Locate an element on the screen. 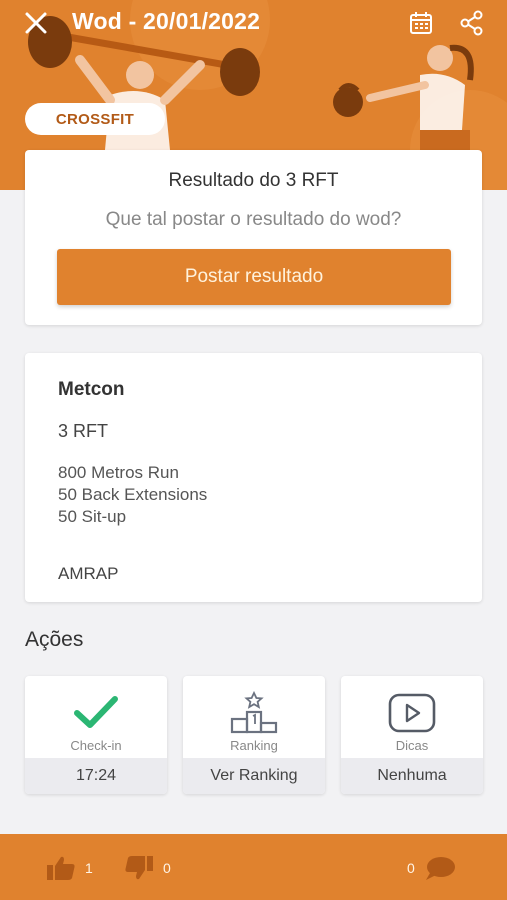  tips-action: Dicas Nenhuma is located at coordinates (412, 735).